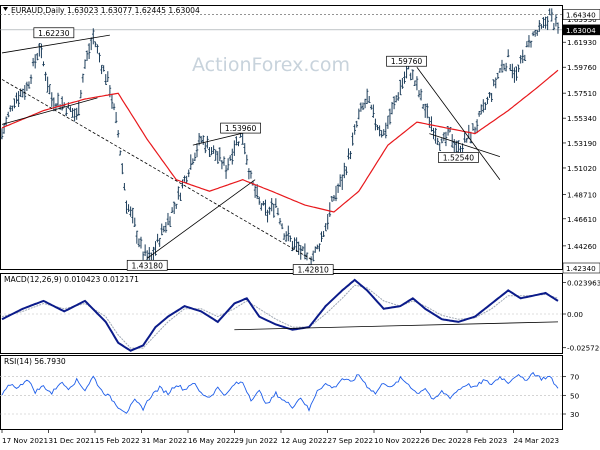 Image resolution: width=600 pixels, height=450 pixels. What do you see at coordinates (397, 440) in the screenshot?
I see `x-tick-label: 10 Nov 2022` at bounding box center [397, 440].